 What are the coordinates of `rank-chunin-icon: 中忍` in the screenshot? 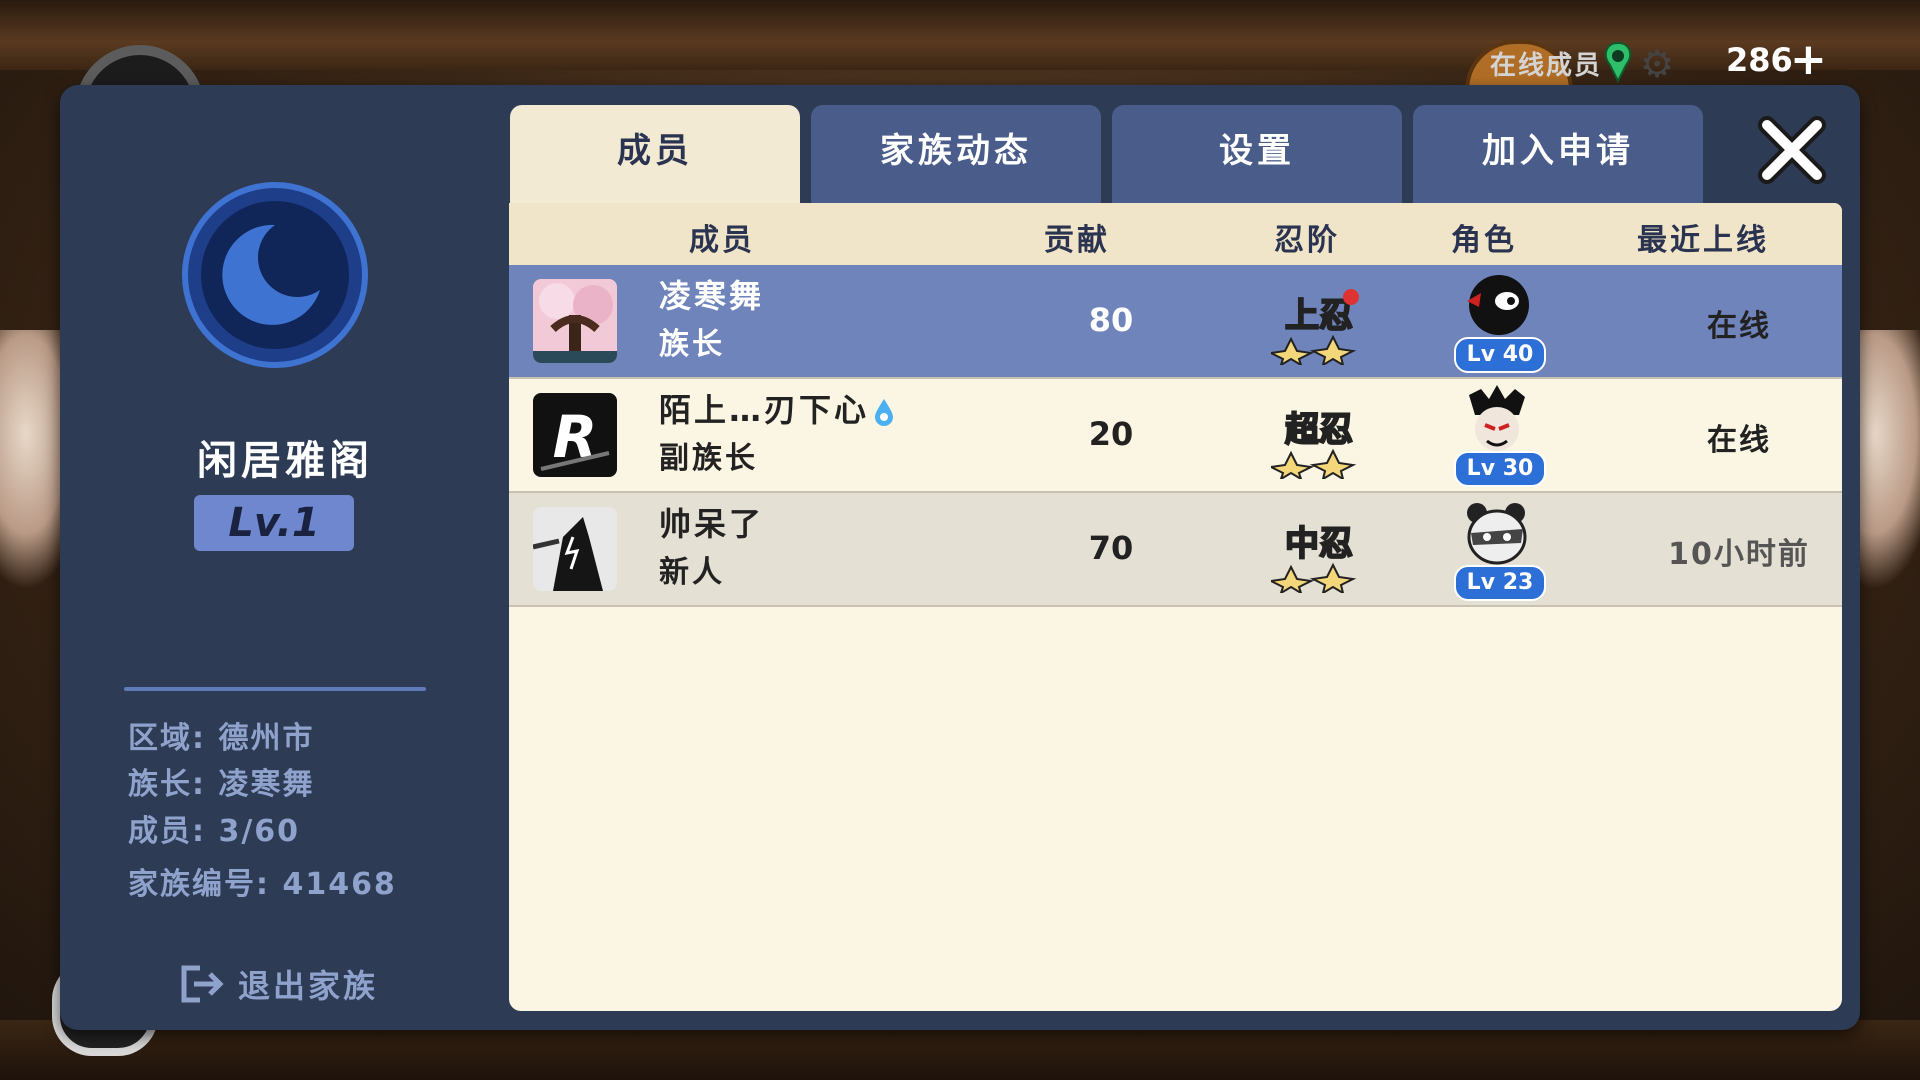 It's located at (1314, 558).